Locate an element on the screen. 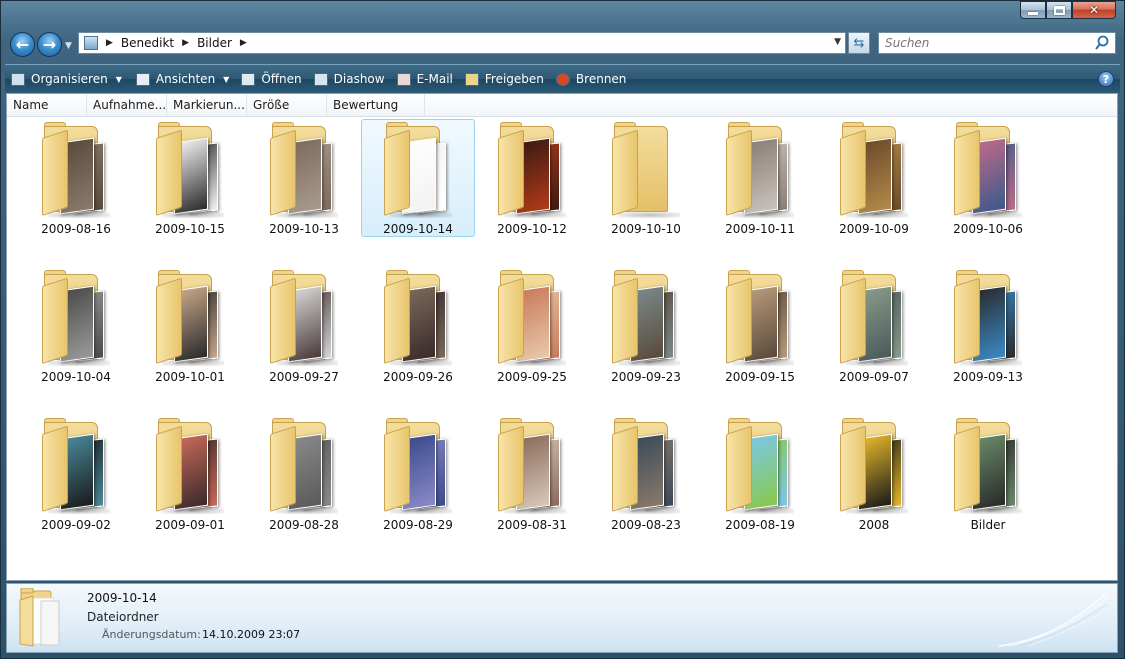  toolbar-open-button: Öffnen is located at coordinates (271, 79).